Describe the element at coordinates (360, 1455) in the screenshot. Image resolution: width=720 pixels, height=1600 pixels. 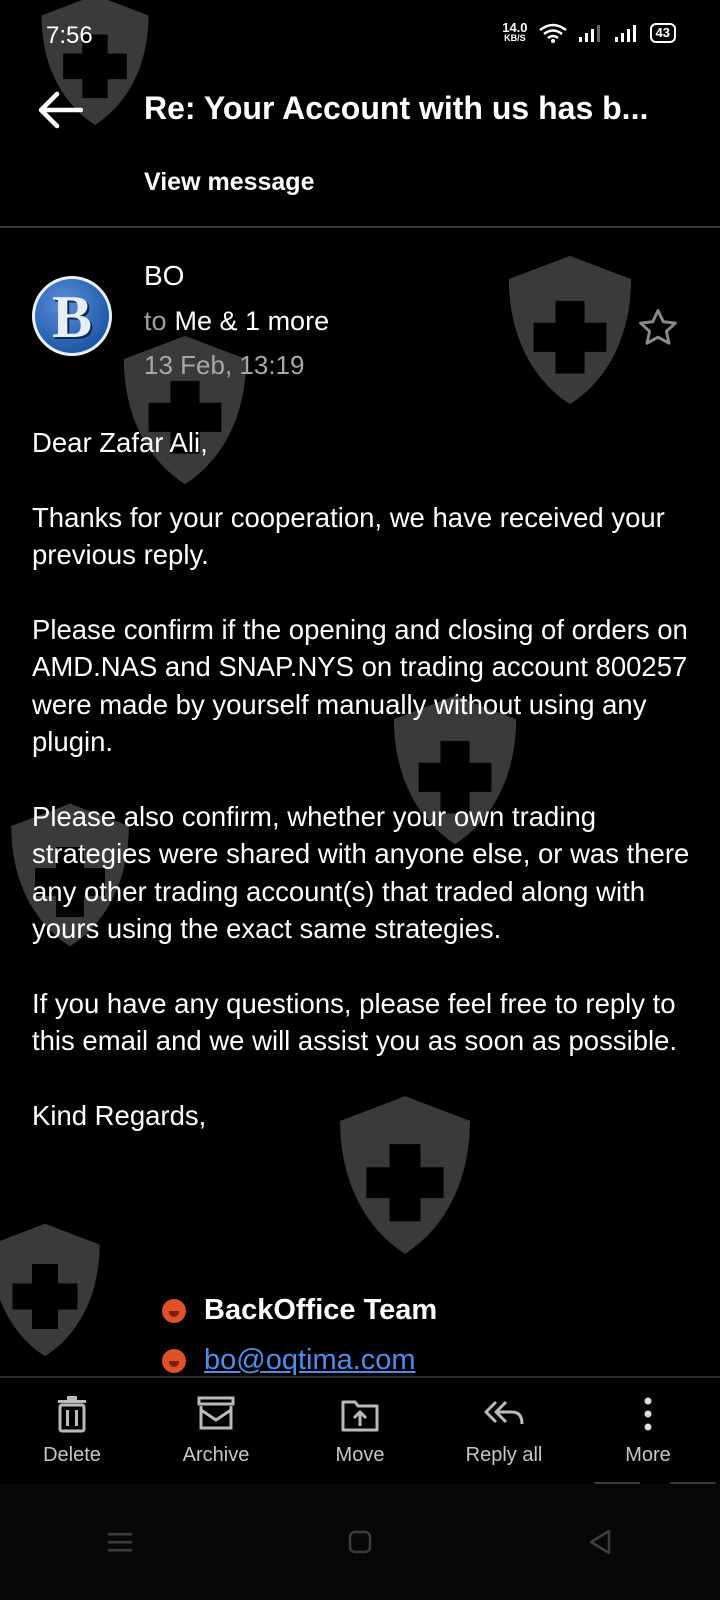
I see `move-label: Move` at that location.